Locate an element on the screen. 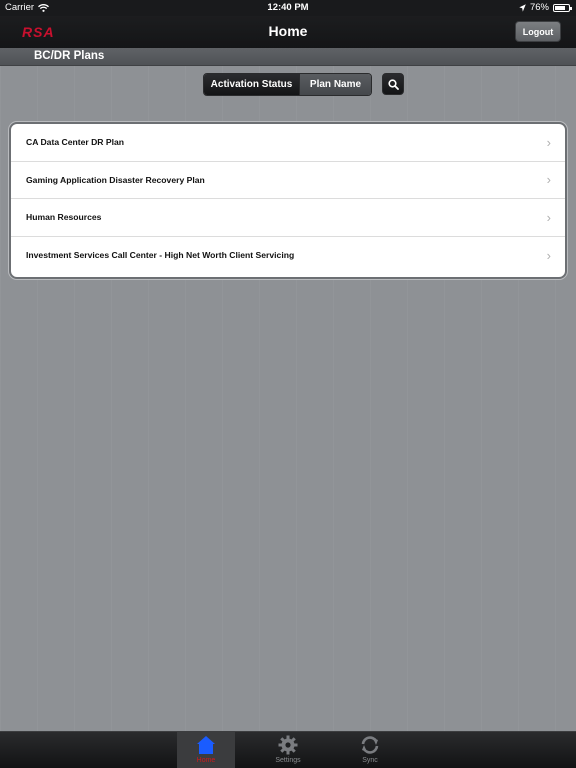 This screenshot has height=768, width=576. status-right: 76% is located at coordinates (545, 7).